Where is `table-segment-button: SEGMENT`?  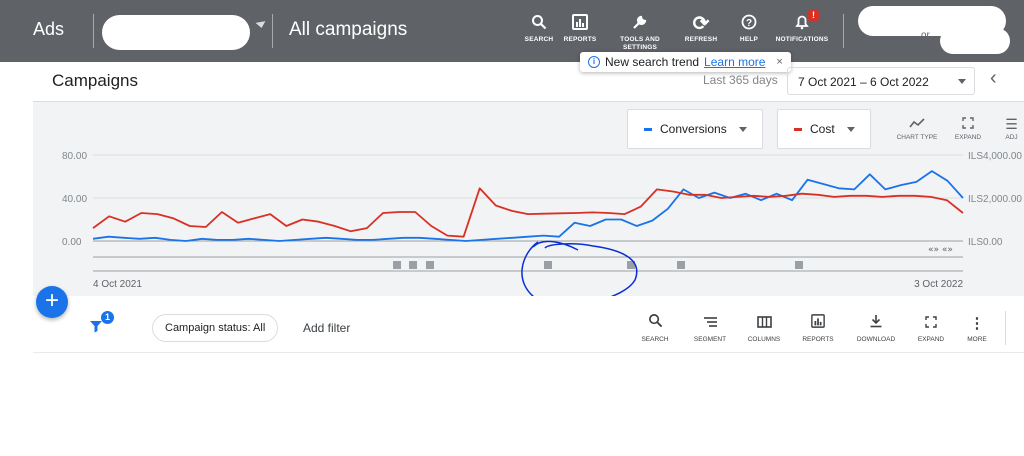 table-segment-button: SEGMENT is located at coordinates (710, 329).